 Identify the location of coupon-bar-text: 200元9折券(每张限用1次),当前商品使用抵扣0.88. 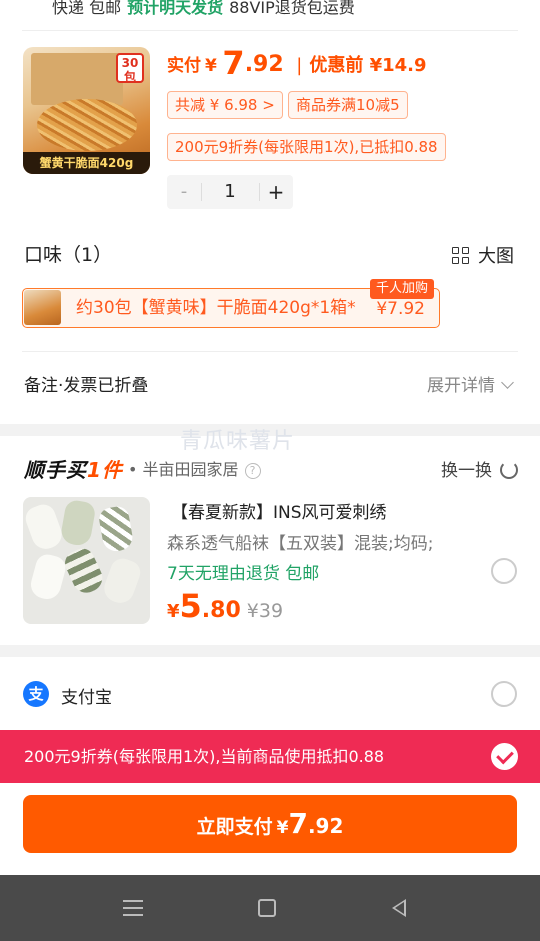
(204, 756).